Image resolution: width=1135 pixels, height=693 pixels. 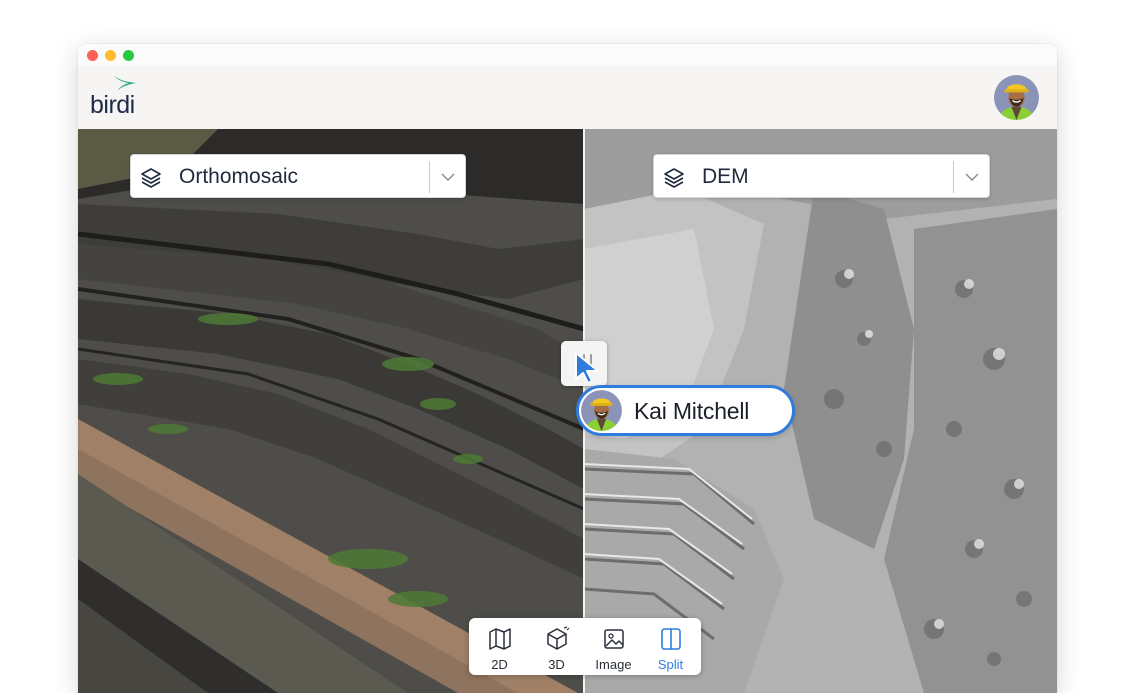 I want to click on logo-swoosh-icon, so click(x=125, y=83).